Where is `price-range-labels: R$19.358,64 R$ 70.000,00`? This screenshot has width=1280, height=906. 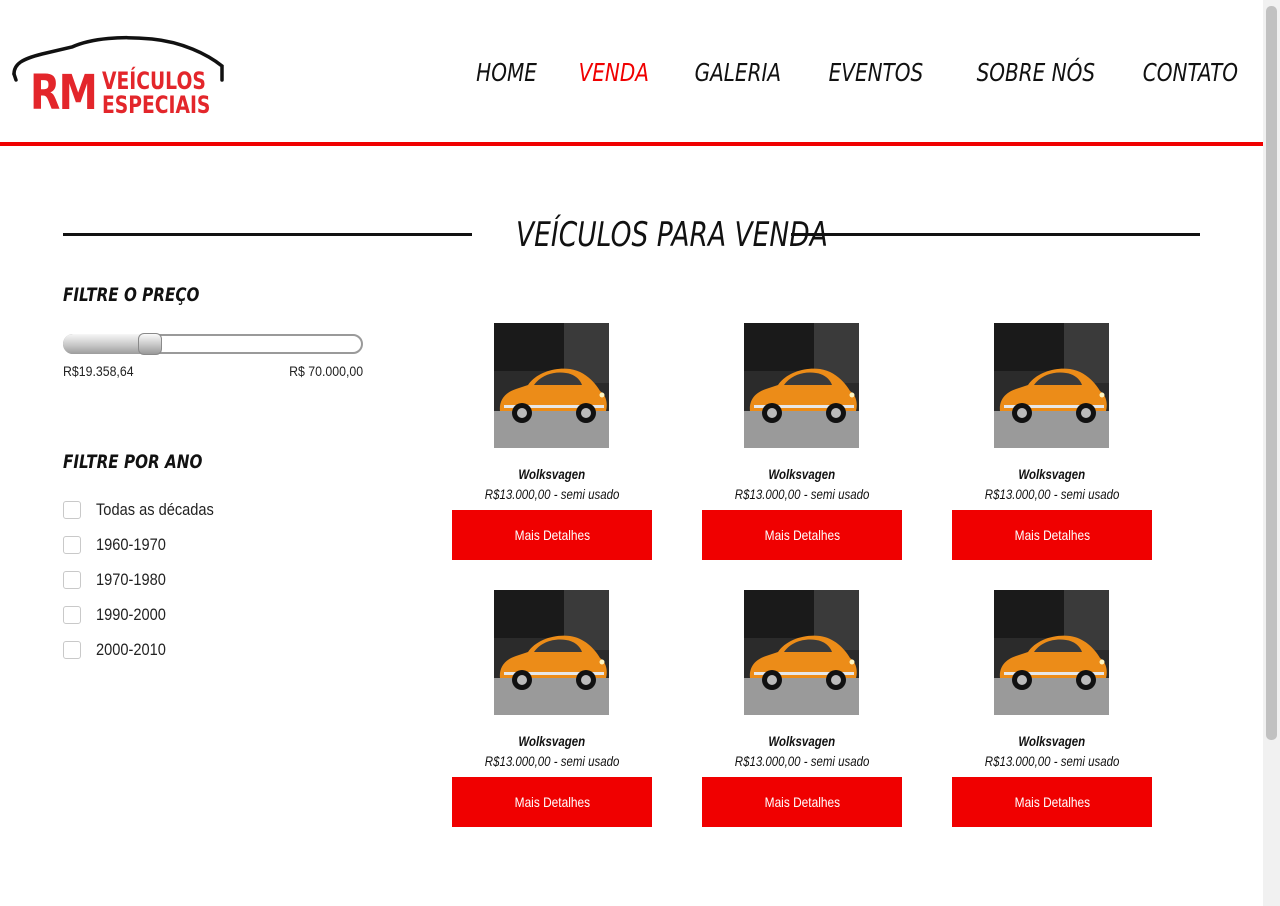
price-range-labels: R$19.358,64 R$ 70.000,00 is located at coordinates (213, 373).